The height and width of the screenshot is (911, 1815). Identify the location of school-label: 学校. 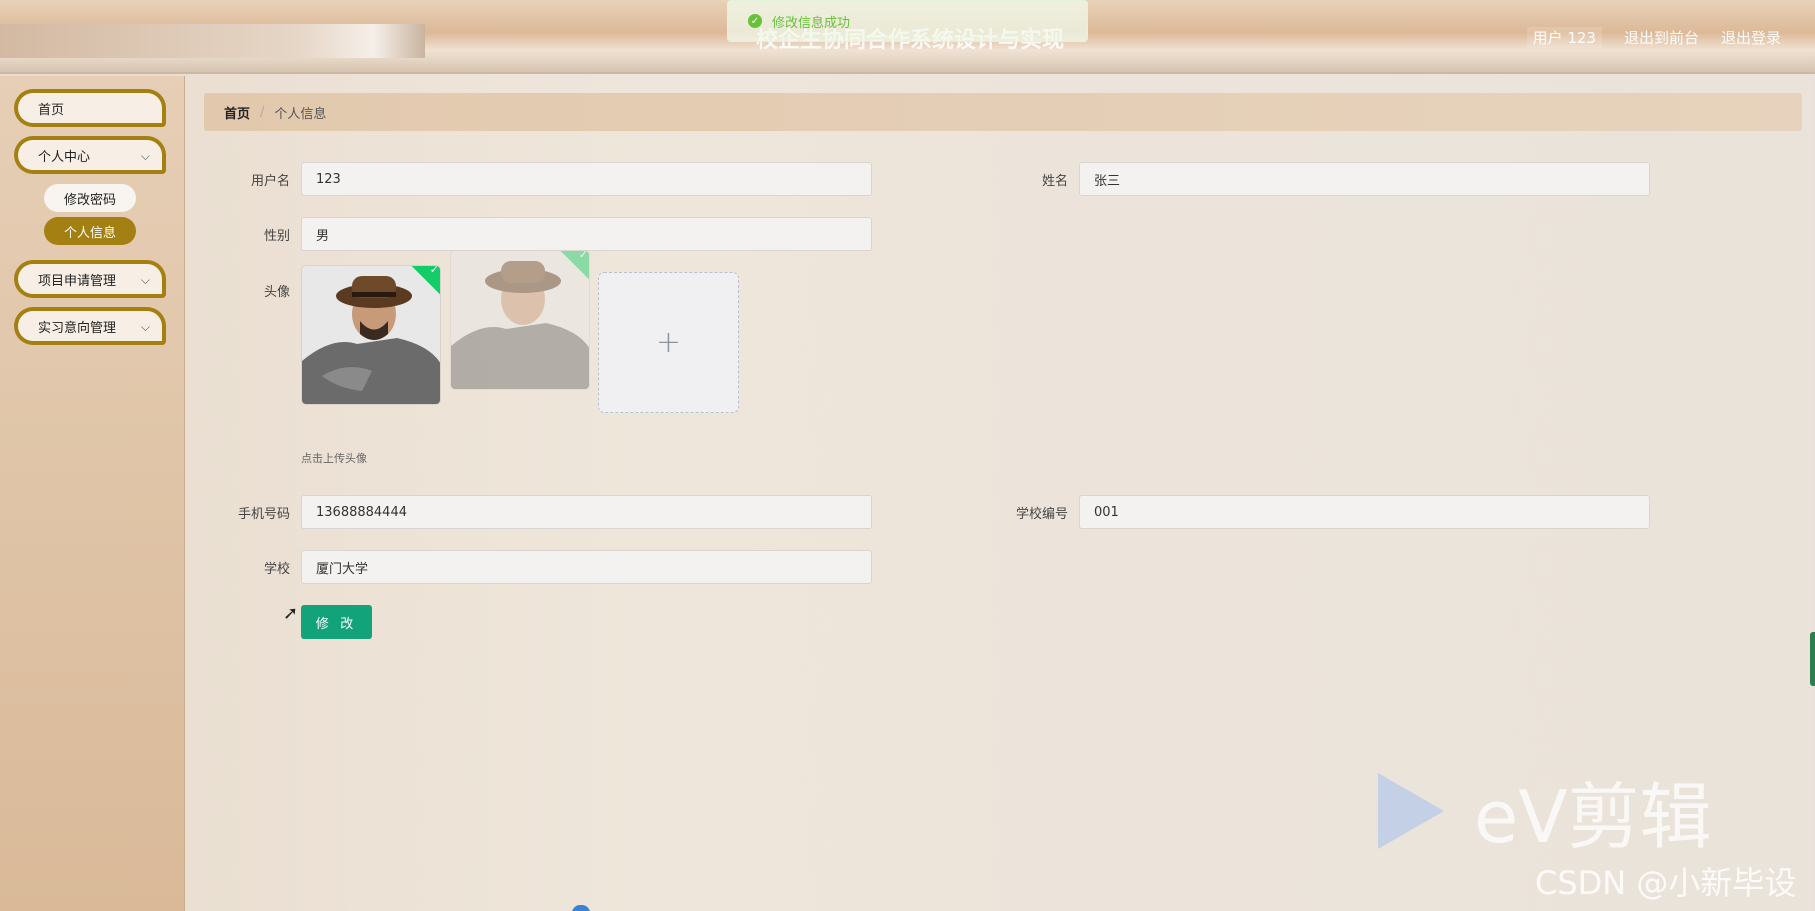
(276, 569).